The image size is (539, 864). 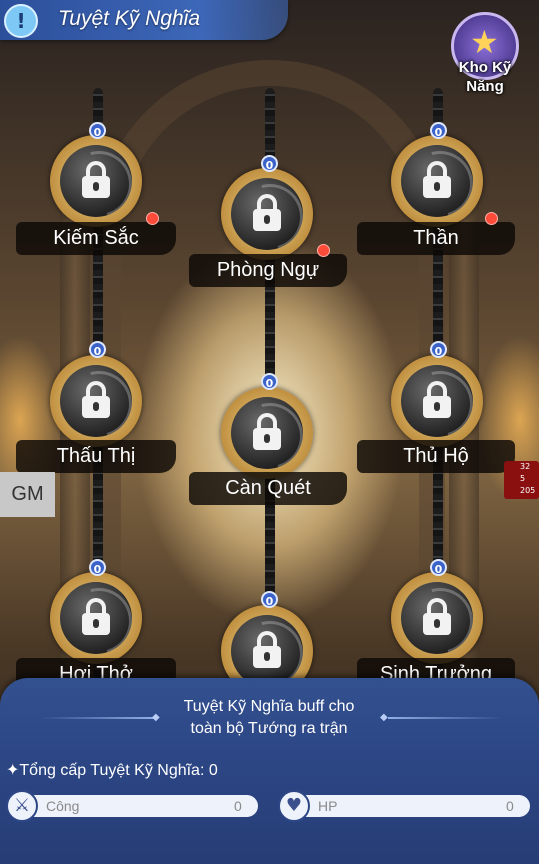 I want to click on divider-right, so click(x=445, y=718).